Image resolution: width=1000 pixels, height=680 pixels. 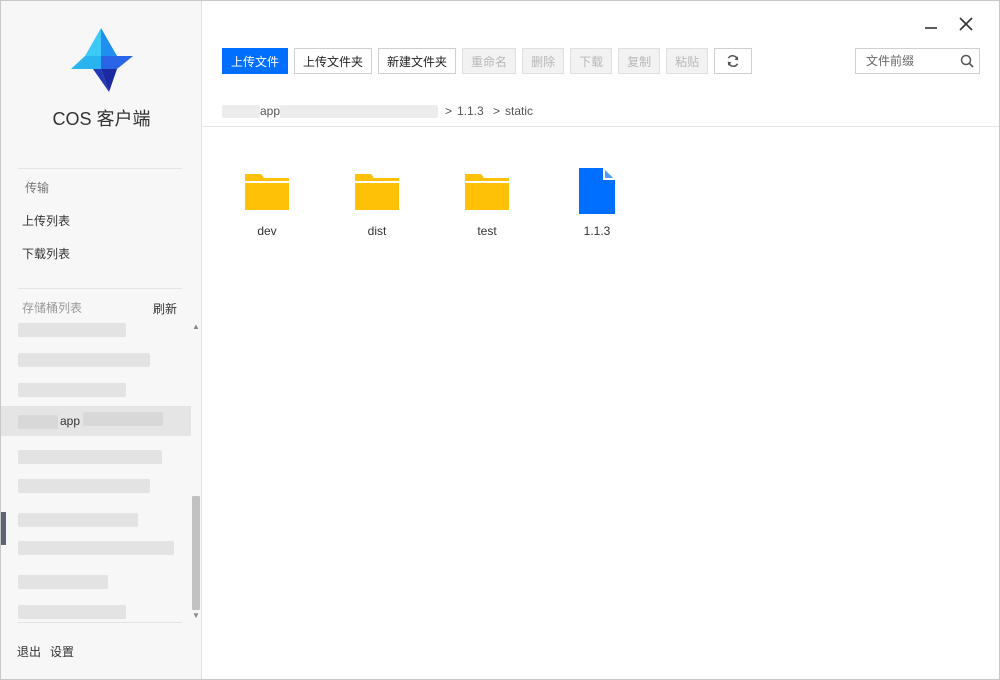 What do you see at coordinates (165, 308) in the screenshot?
I see `bucket-refresh-link: 刷新` at bounding box center [165, 308].